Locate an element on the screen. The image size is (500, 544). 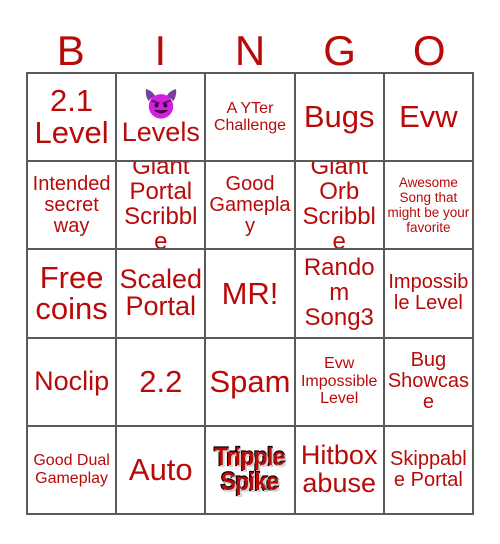
bingo-cell-o1: Evw is located at coordinates (429, 118).